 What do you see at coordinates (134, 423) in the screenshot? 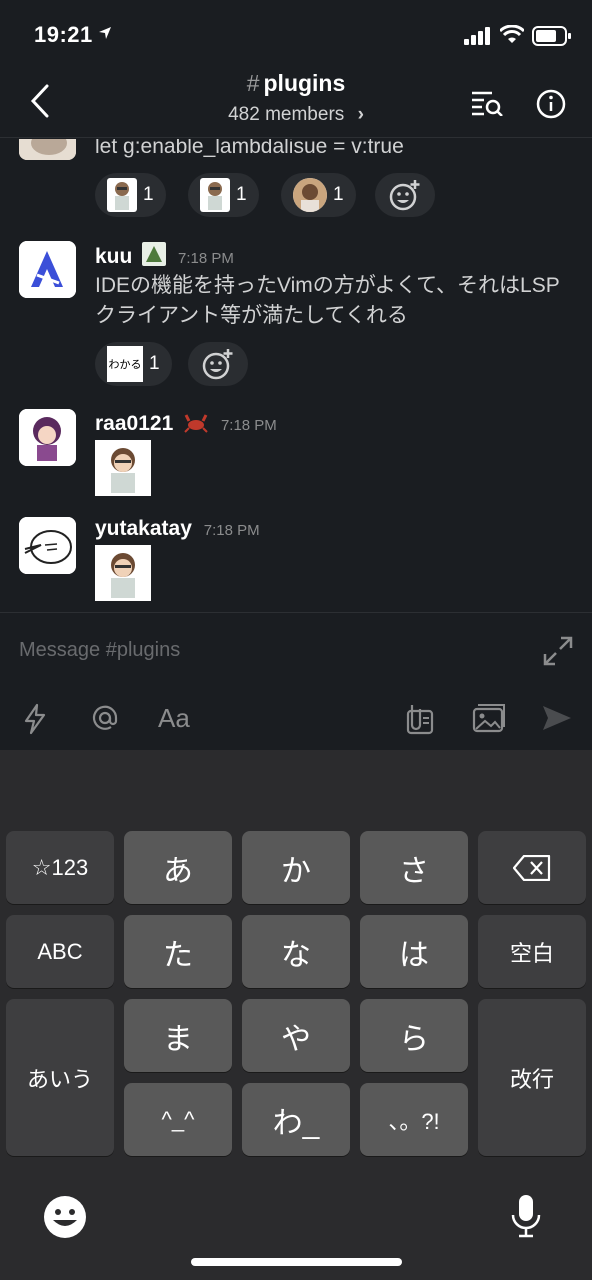
I see `author-name: raa0121` at bounding box center [134, 423].